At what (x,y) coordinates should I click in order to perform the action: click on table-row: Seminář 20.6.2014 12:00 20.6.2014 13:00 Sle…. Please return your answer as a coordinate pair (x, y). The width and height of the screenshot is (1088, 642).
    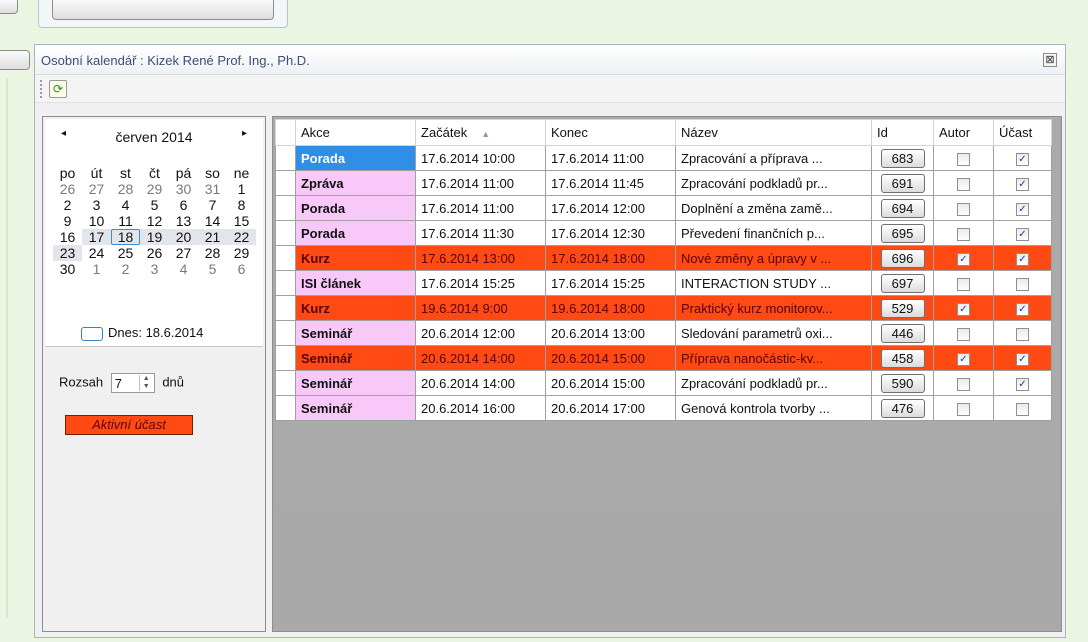
    Looking at the image, I should click on (663, 333).